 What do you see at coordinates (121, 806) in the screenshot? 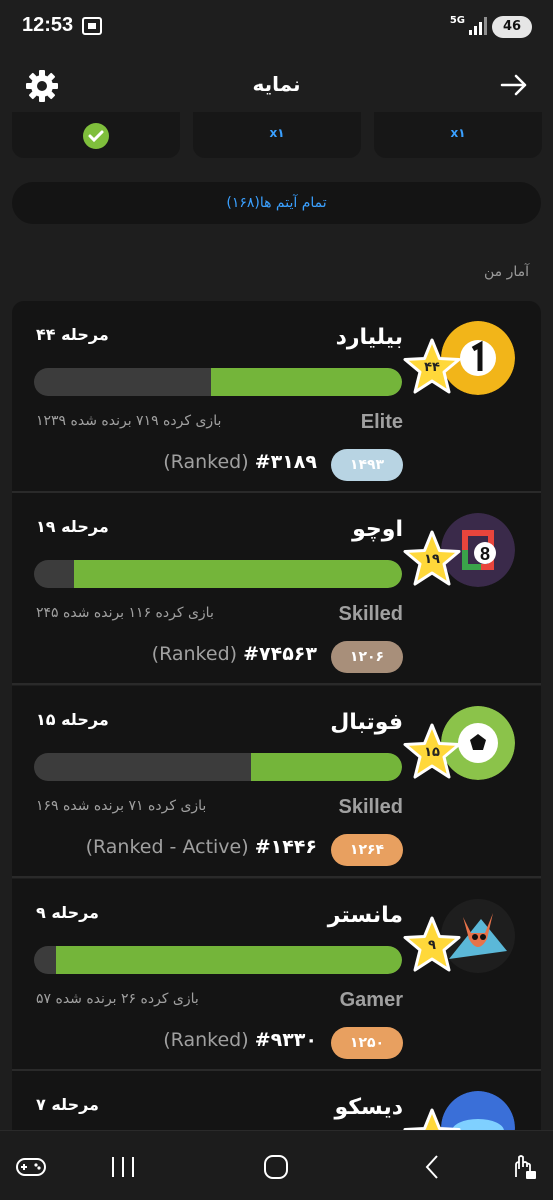
I see `games-stats: ۱۶۹ بازی کرده ۷۱ برنده شده` at bounding box center [121, 806].